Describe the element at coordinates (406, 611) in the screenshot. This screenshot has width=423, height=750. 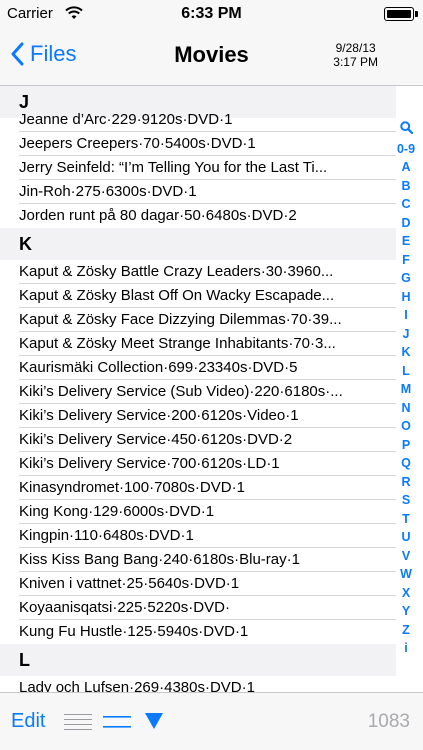
I see `index-entry: Y` at that location.